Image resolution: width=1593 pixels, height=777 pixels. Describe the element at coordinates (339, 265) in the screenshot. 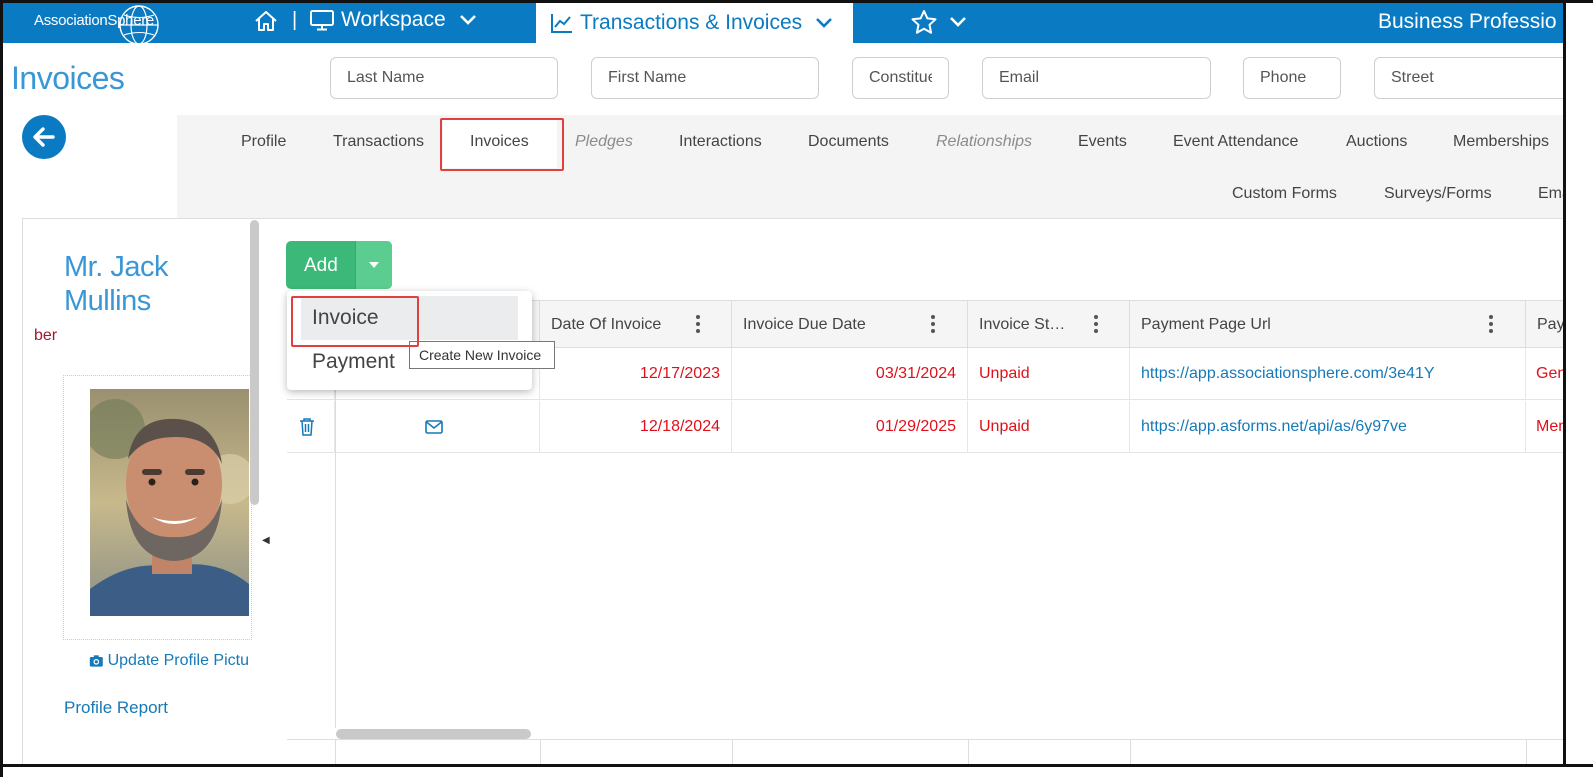

I see `add-button: Add` at that location.